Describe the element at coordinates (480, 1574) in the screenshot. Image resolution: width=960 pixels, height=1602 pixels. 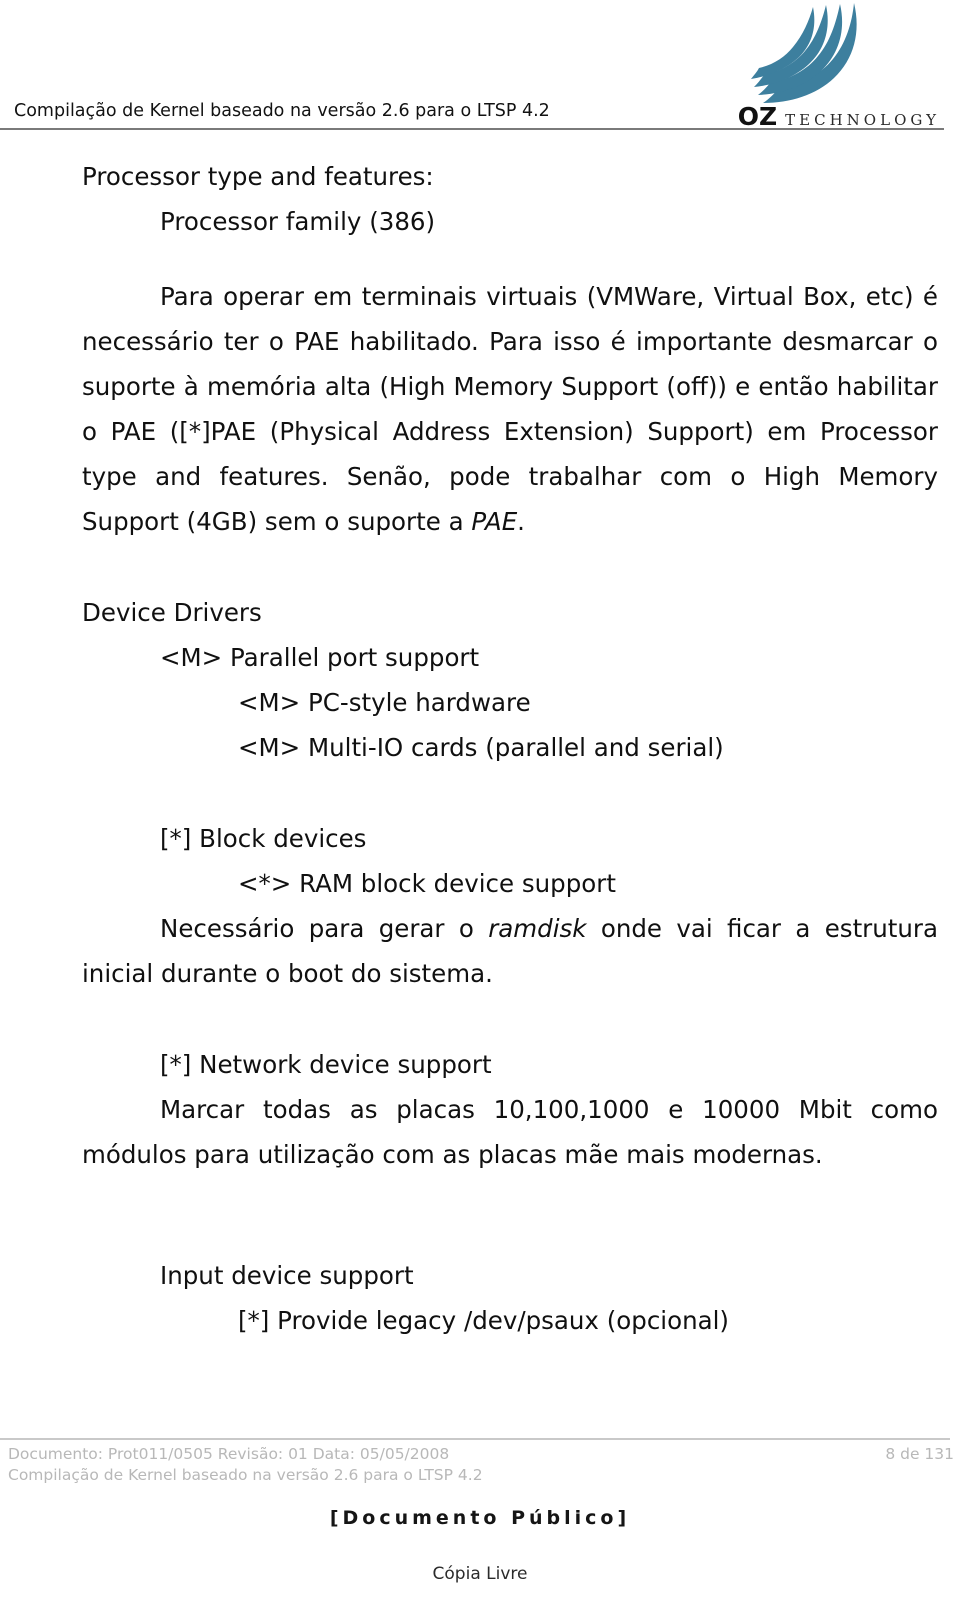
I see `footer-copy-notice: Cópia Livre` at that location.